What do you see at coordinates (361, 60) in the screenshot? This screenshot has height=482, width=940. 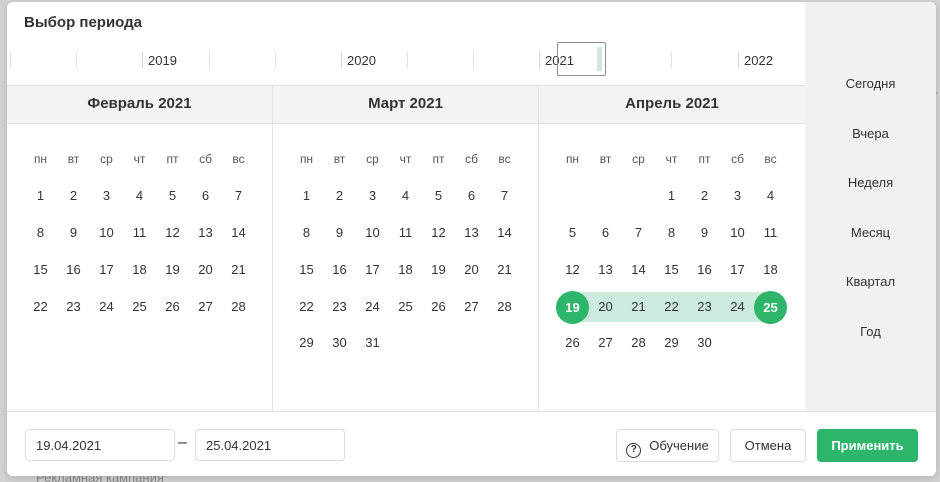 I see `year-label: 2020` at bounding box center [361, 60].